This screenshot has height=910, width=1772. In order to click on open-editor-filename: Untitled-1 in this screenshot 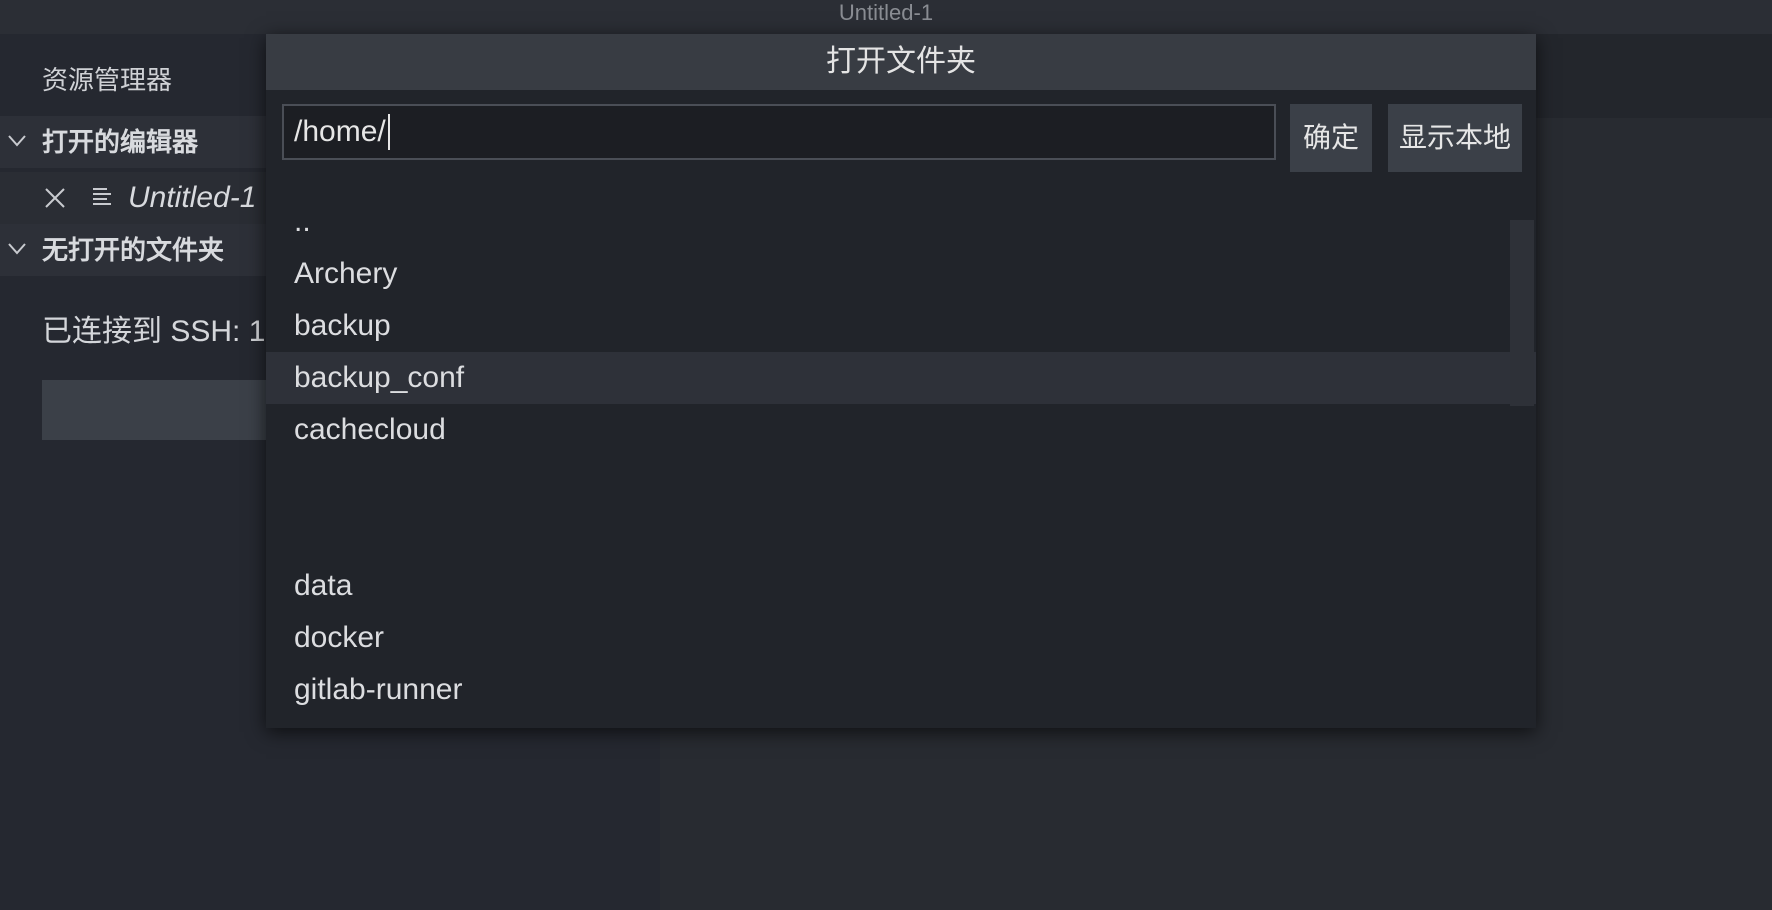, I will do `click(192, 197)`.